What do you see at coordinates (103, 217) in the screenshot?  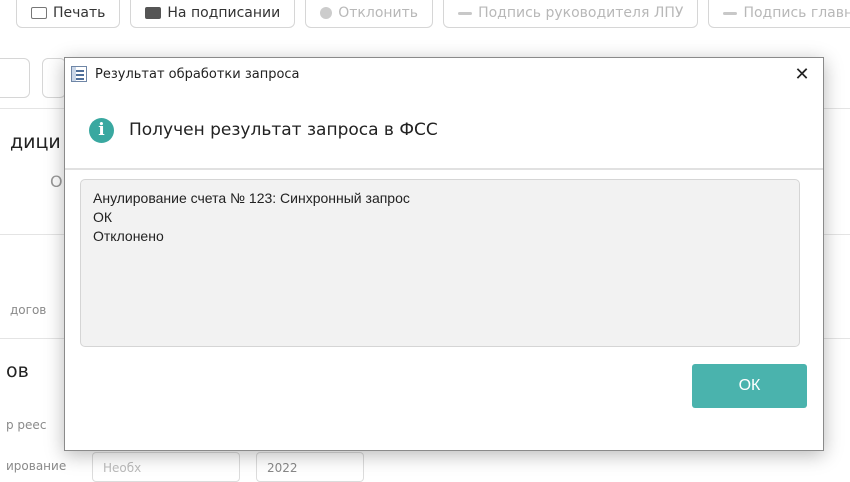 I see `message-line: ОК` at bounding box center [103, 217].